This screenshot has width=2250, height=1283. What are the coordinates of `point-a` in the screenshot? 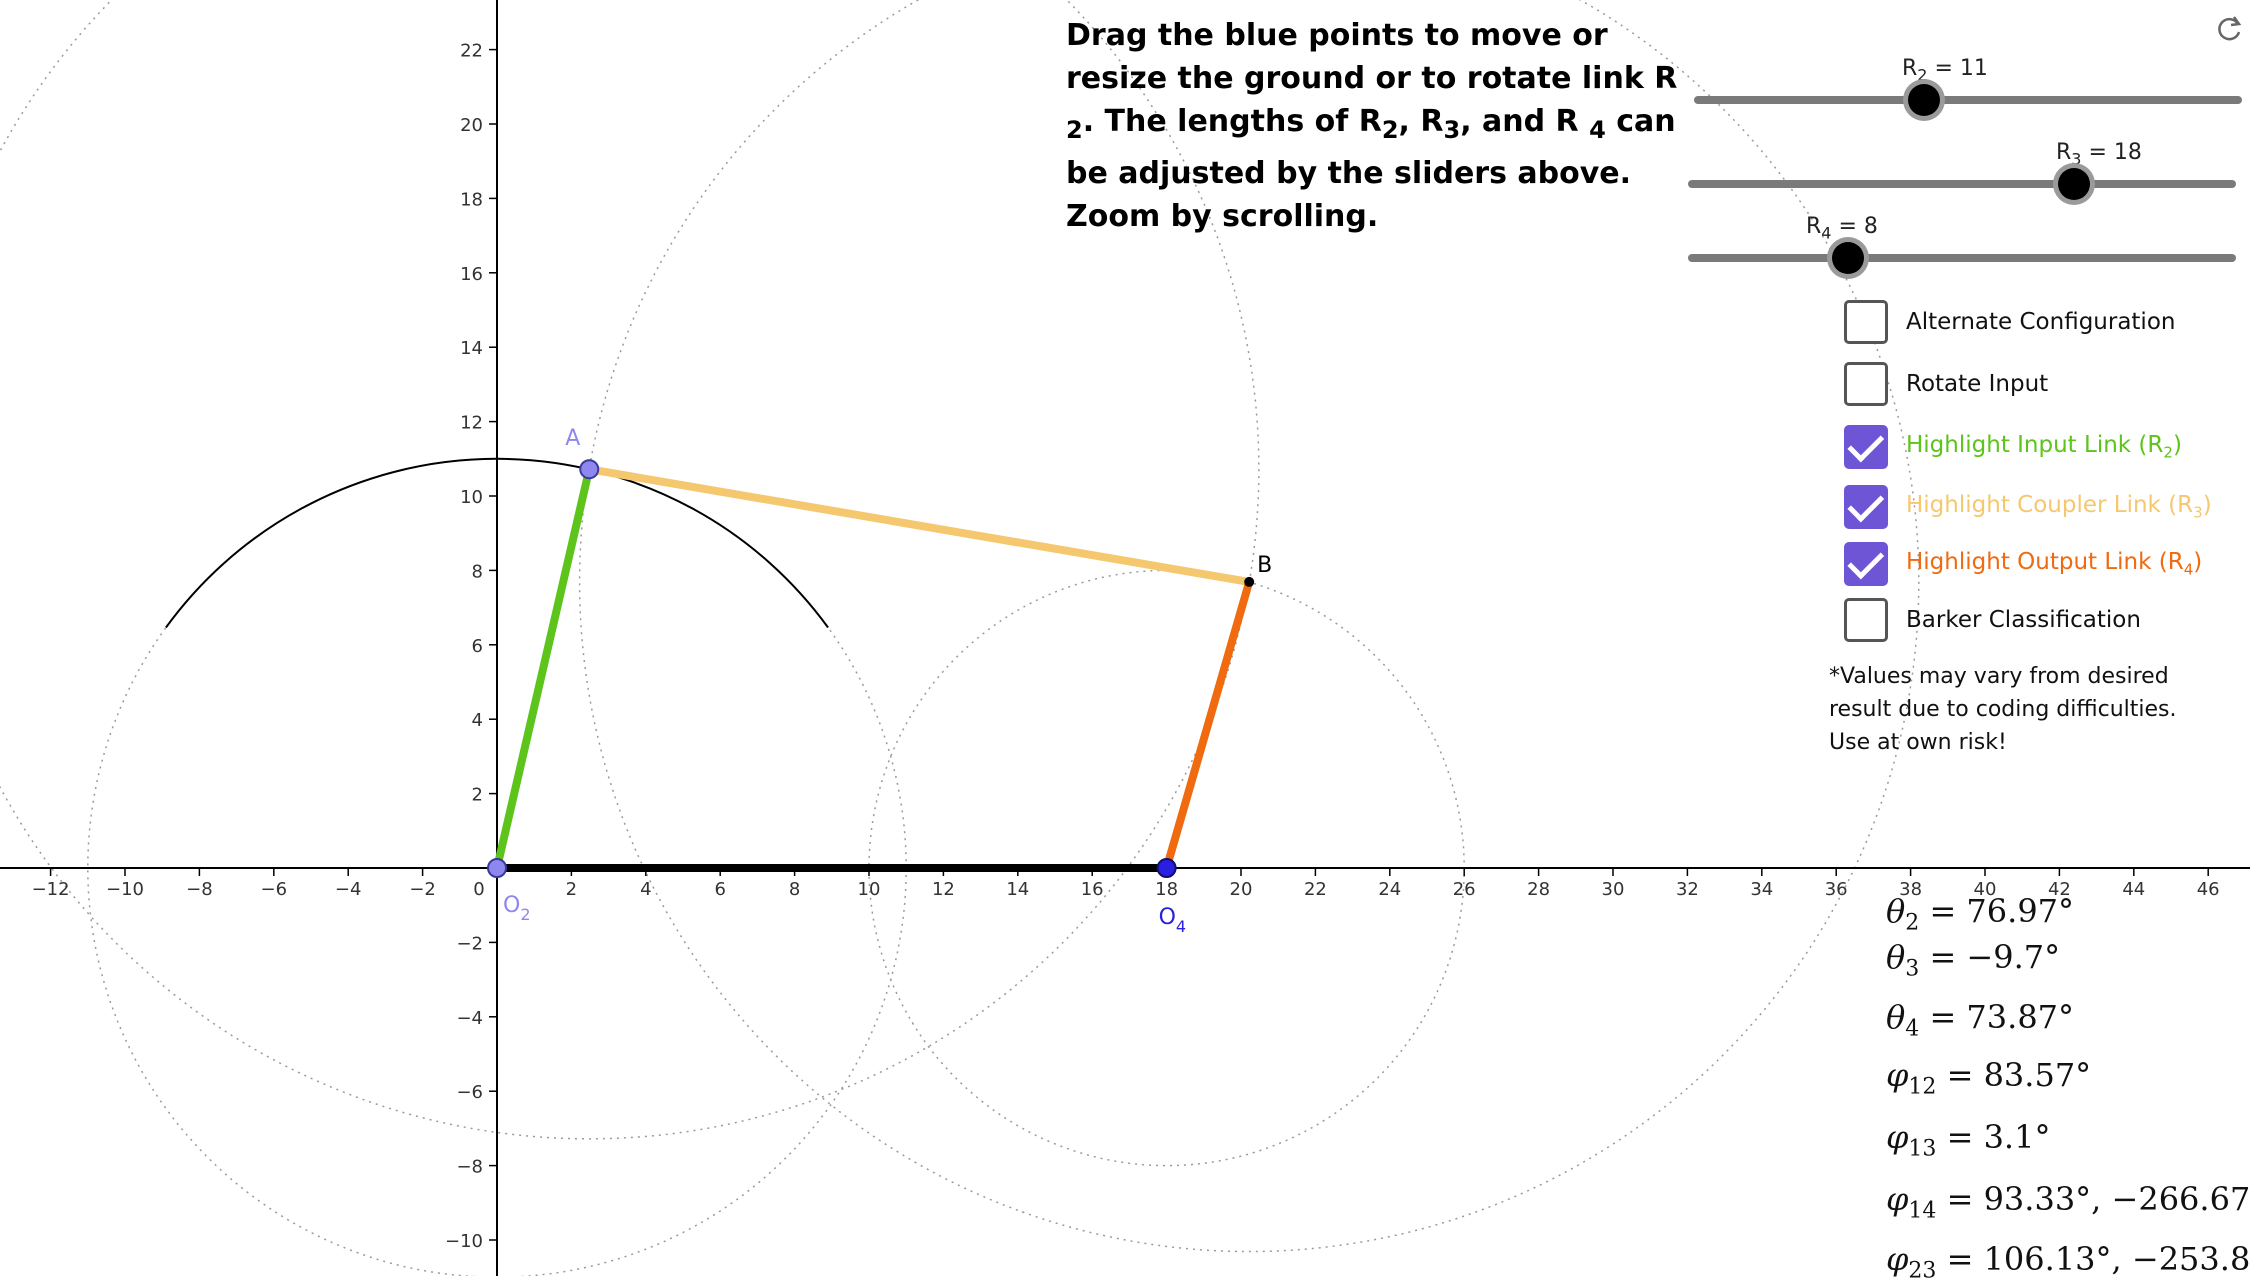 It's located at (589, 469).